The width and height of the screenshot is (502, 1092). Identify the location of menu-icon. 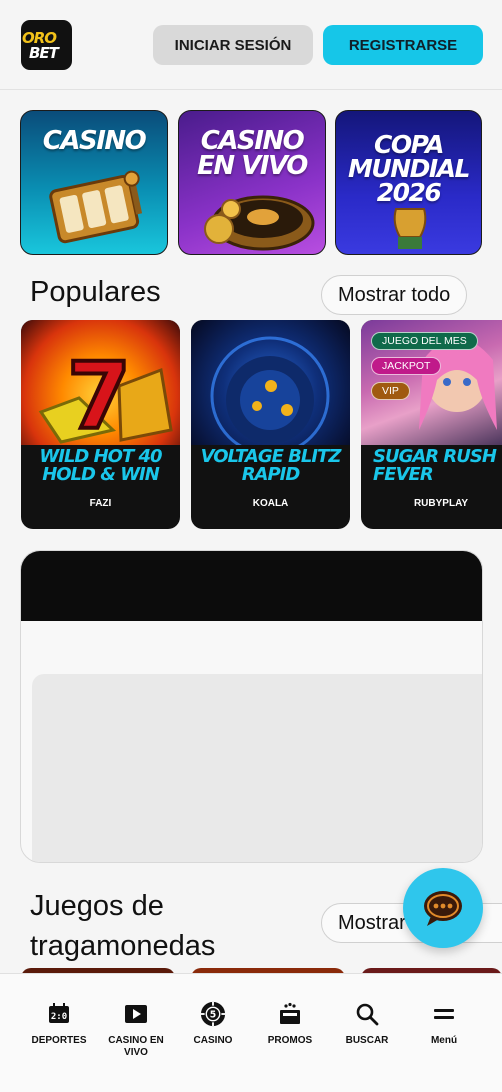
(444, 1014).